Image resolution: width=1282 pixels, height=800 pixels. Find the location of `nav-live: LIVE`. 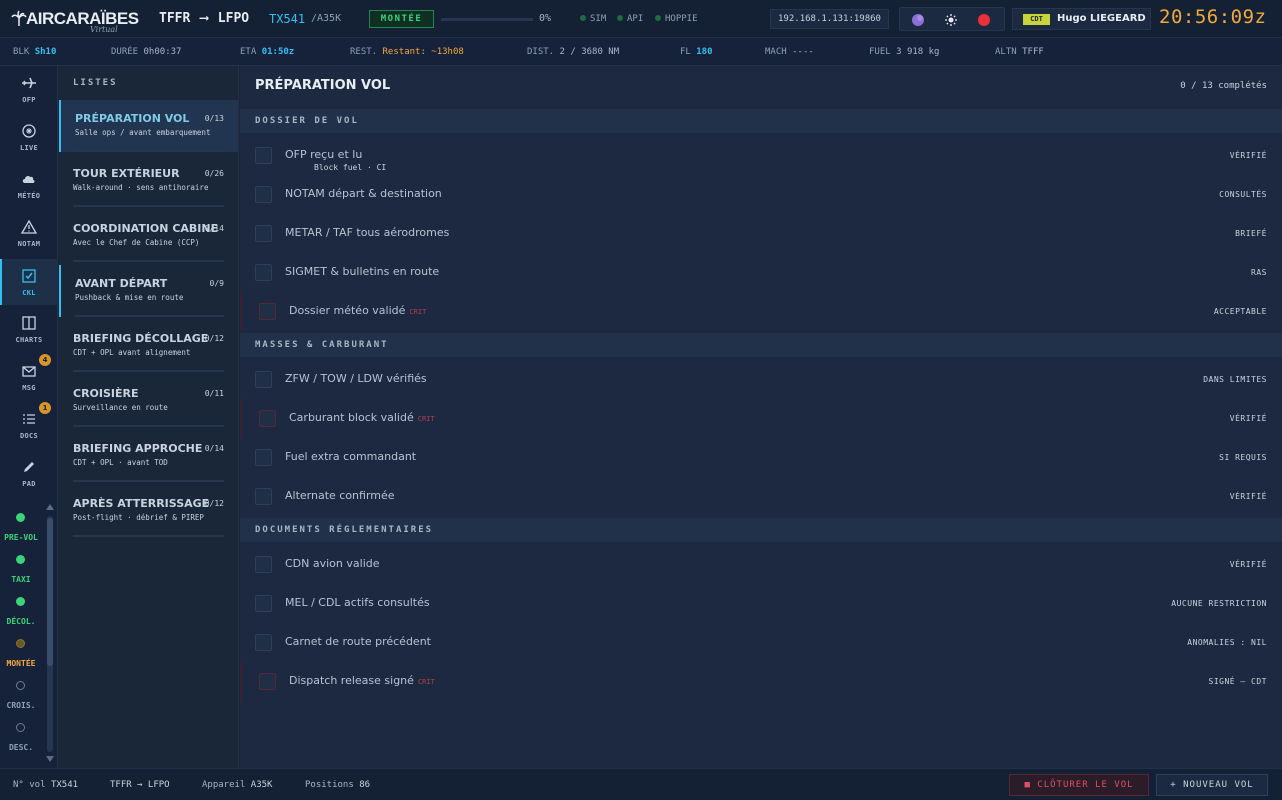

nav-live: LIVE is located at coordinates (29, 137).